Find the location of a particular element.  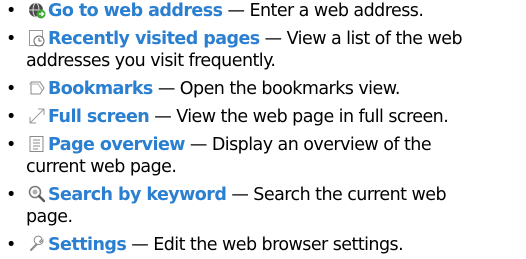

recently-visited-pages-link: Recently visited pages is located at coordinates (154, 39).